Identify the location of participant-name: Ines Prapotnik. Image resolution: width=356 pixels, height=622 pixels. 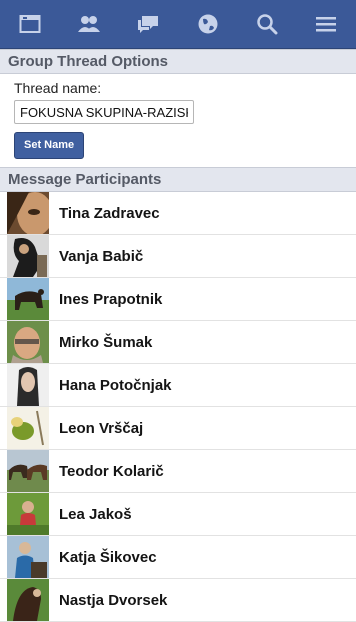
(111, 299).